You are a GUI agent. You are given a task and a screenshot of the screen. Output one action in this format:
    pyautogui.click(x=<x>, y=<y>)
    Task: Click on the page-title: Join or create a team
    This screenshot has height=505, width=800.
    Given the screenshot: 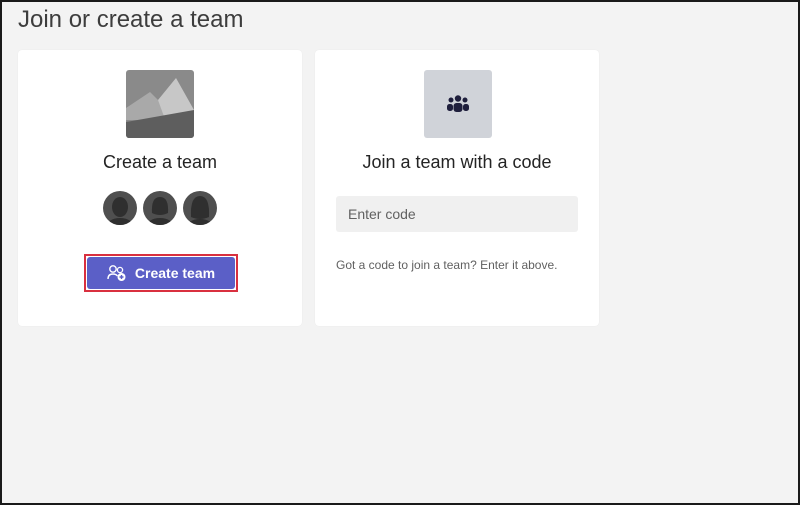 What is the action you would take?
    pyautogui.click(x=131, y=19)
    